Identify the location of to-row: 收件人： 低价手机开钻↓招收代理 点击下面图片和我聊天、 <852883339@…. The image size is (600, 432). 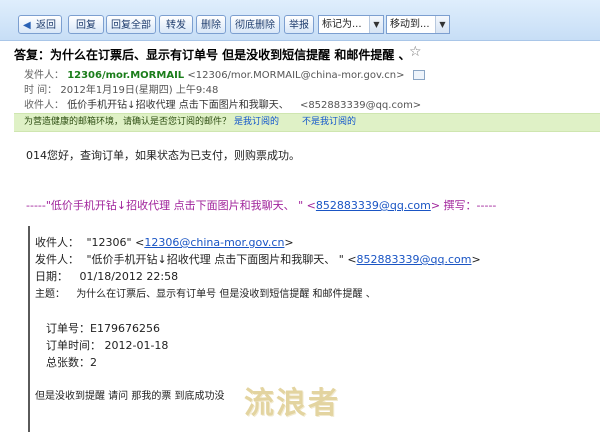
(222, 103).